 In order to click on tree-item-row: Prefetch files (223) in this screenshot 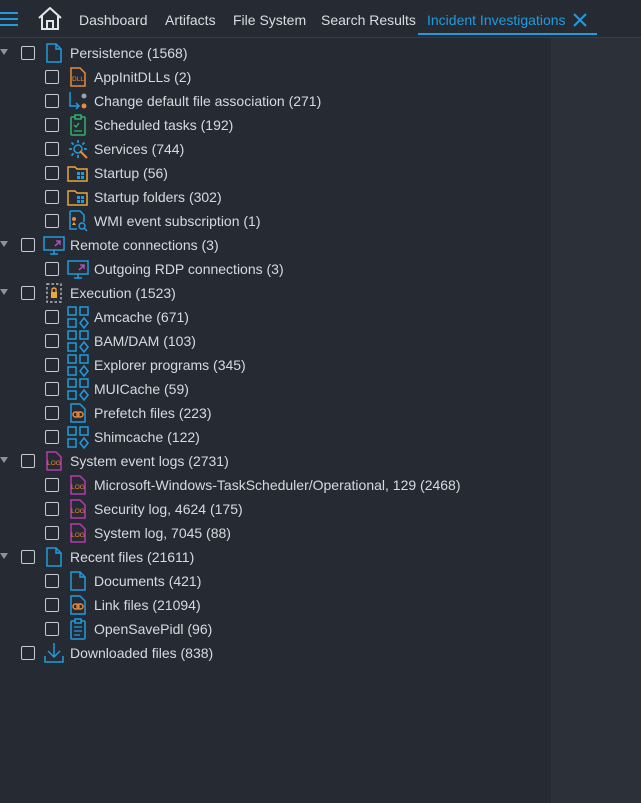, I will do `click(275, 413)`.